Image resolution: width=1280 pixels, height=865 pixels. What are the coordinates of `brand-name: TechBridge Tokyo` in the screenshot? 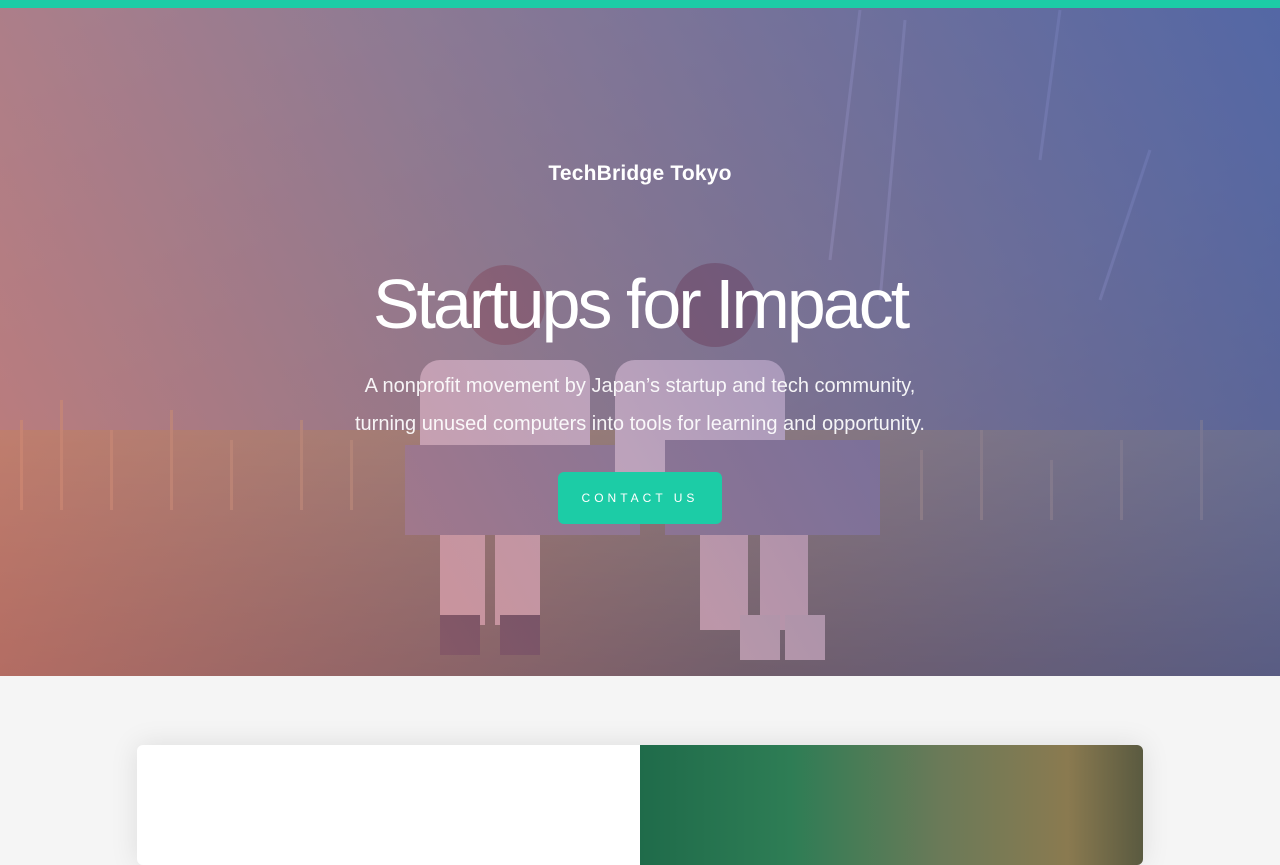 It's located at (640, 173).